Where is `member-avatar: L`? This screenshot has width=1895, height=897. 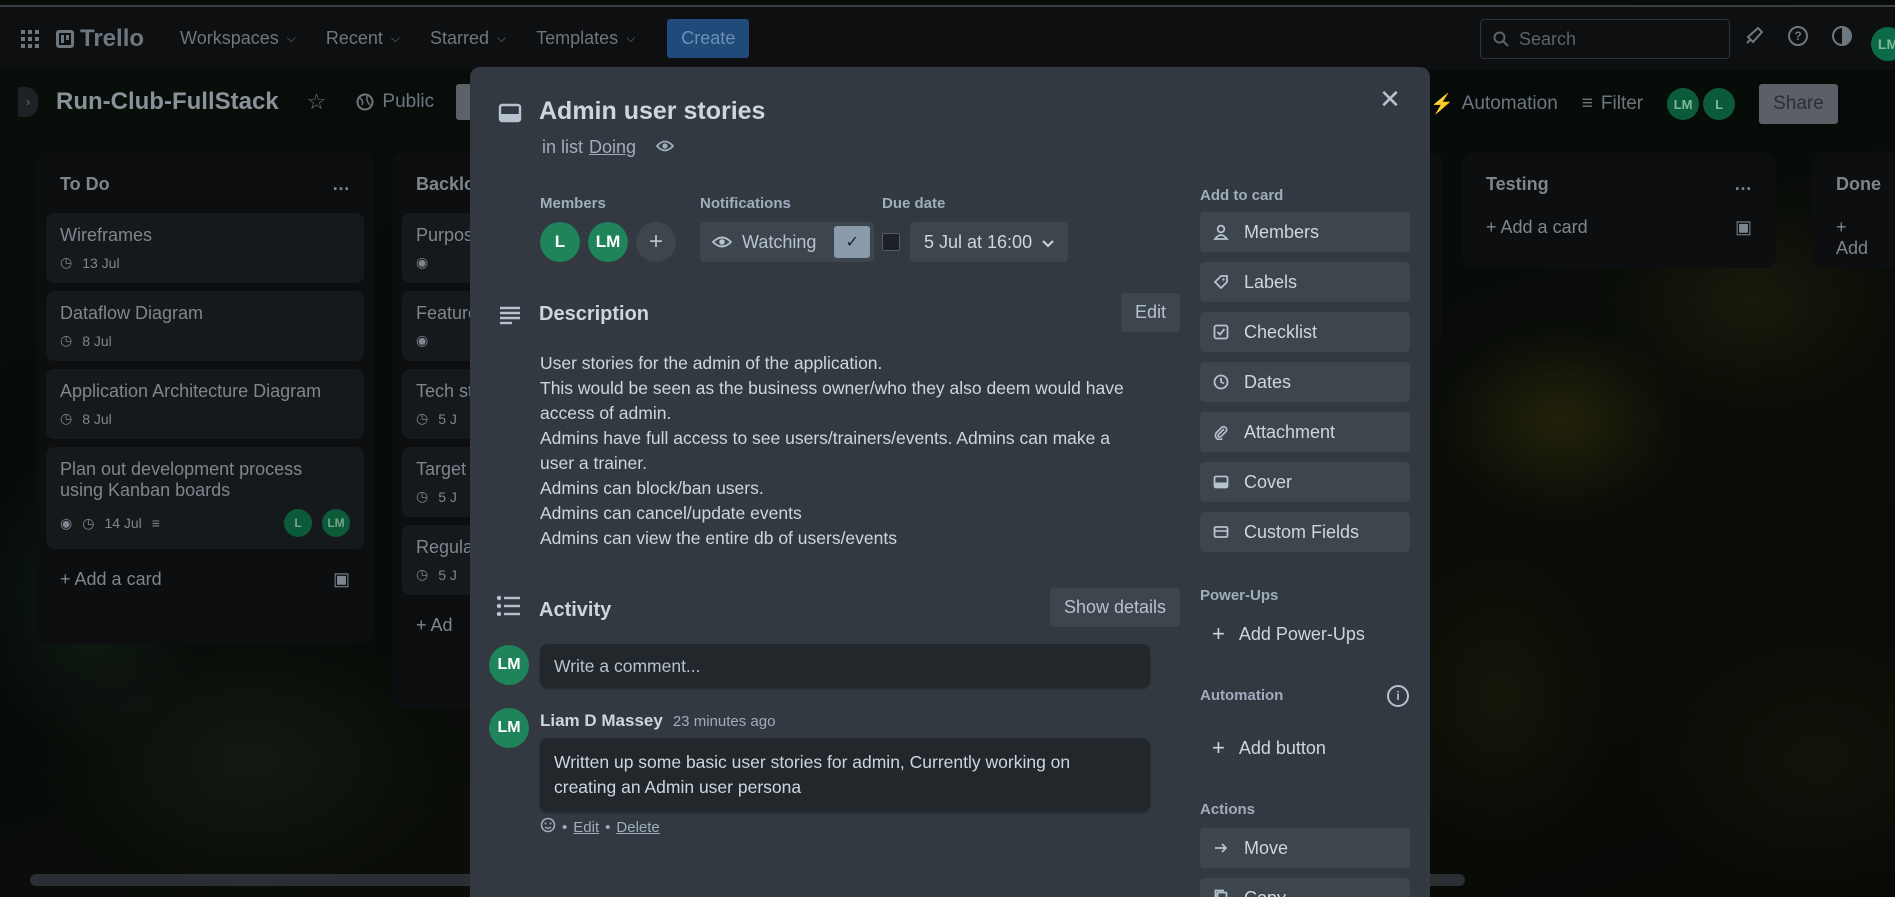 member-avatar: L is located at coordinates (560, 242).